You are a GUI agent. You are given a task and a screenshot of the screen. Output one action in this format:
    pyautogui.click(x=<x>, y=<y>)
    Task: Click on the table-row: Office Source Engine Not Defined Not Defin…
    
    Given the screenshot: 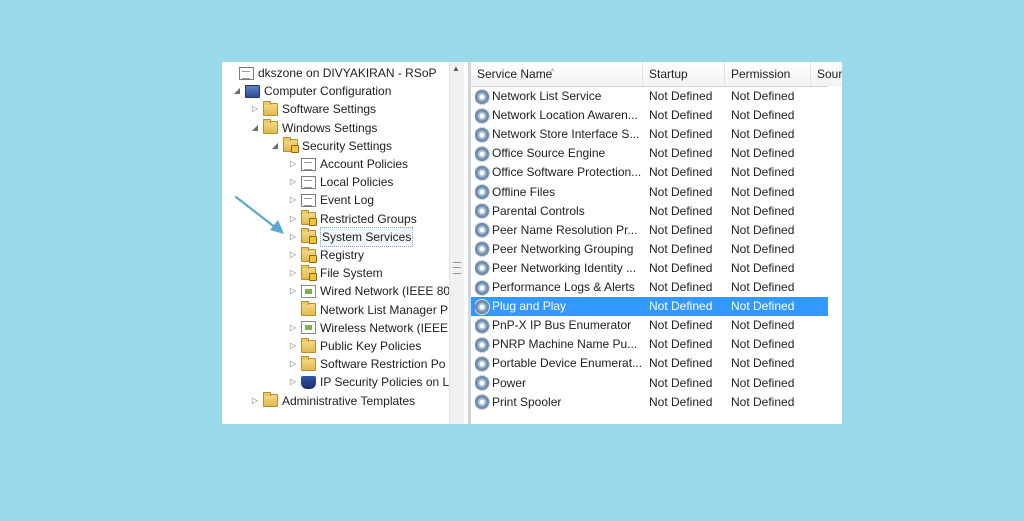 What is the action you would take?
    pyautogui.click(x=656, y=153)
    